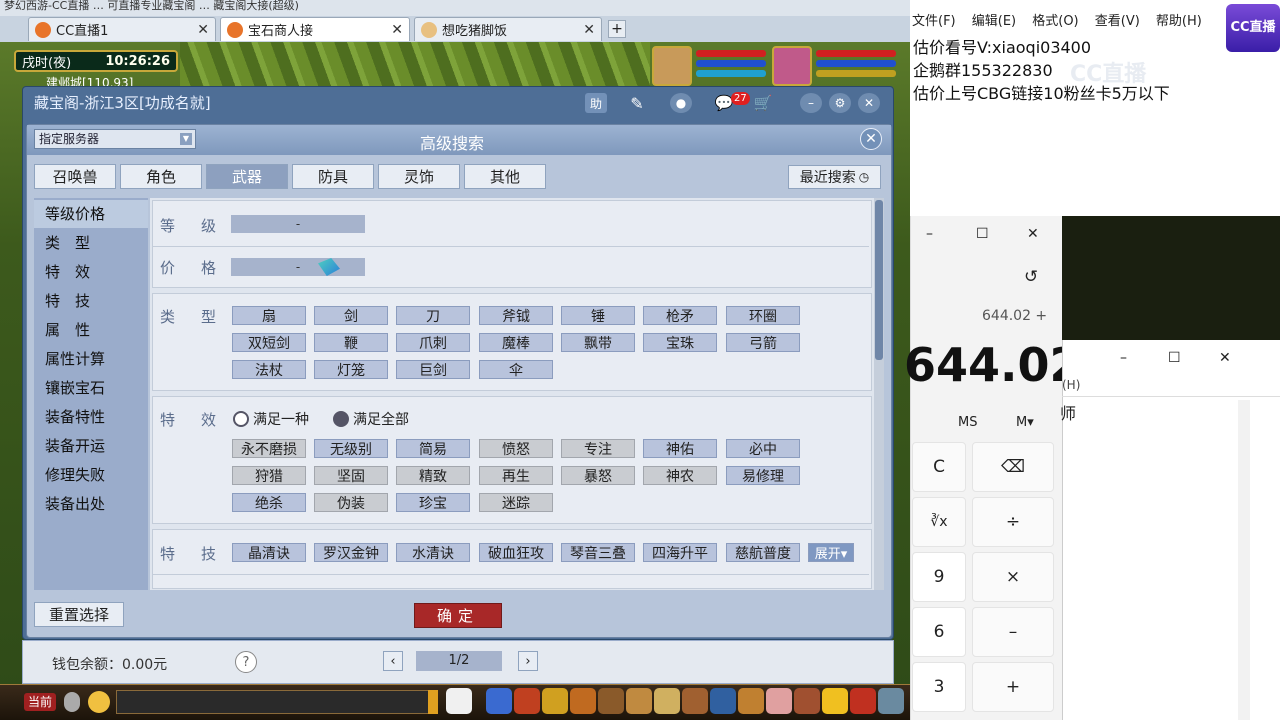 This screenshot has height=720, width=1280. What do you see at coordinates (433, 315) in the screenshot?
I see `type-blade: 刀` at bounding box center [433, 315].